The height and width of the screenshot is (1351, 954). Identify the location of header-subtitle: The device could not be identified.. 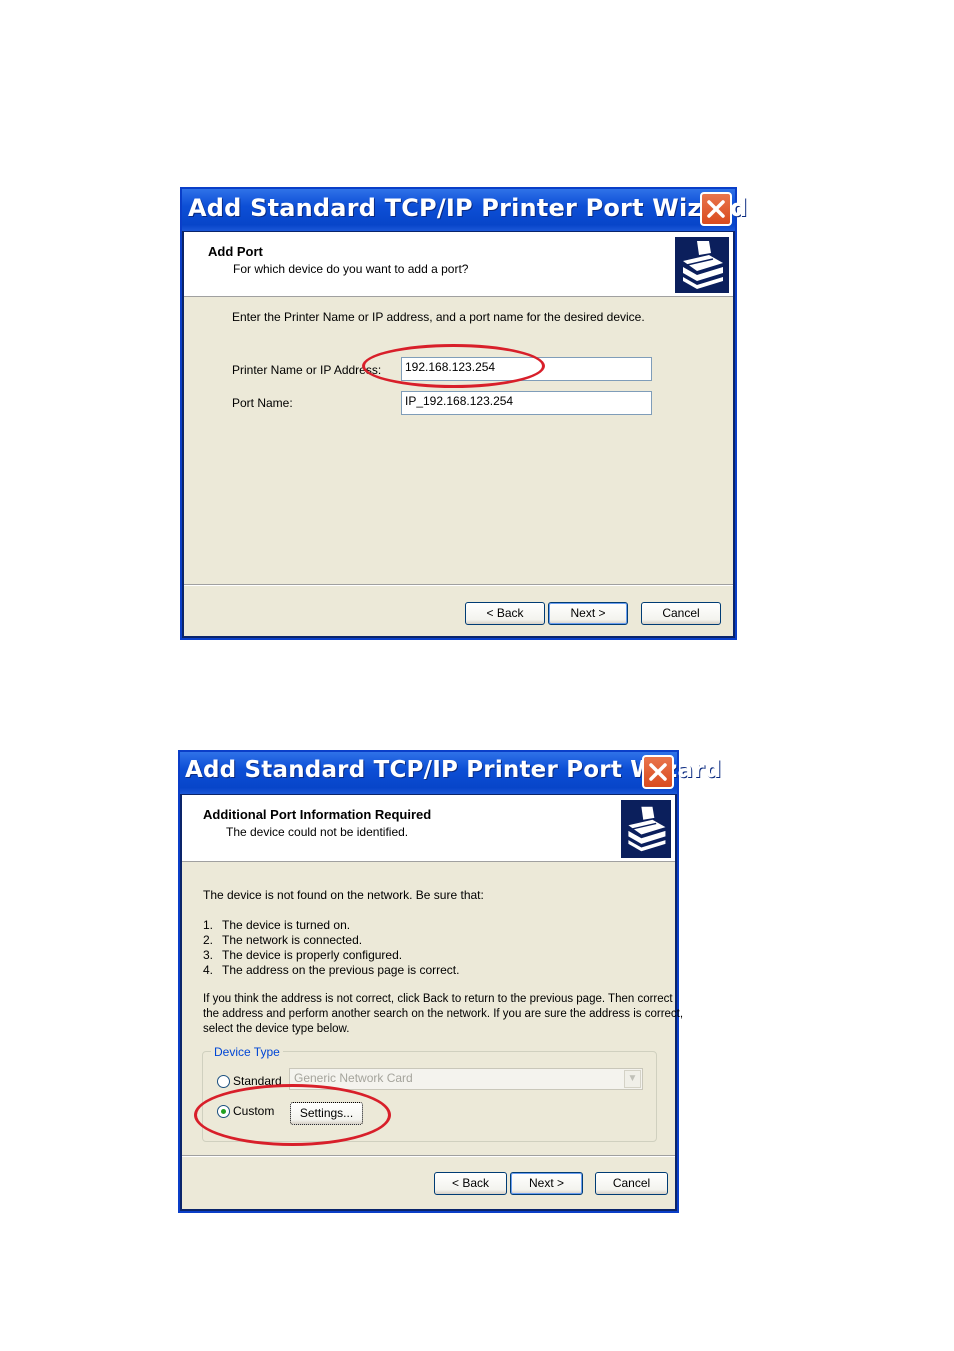
(317, 832).